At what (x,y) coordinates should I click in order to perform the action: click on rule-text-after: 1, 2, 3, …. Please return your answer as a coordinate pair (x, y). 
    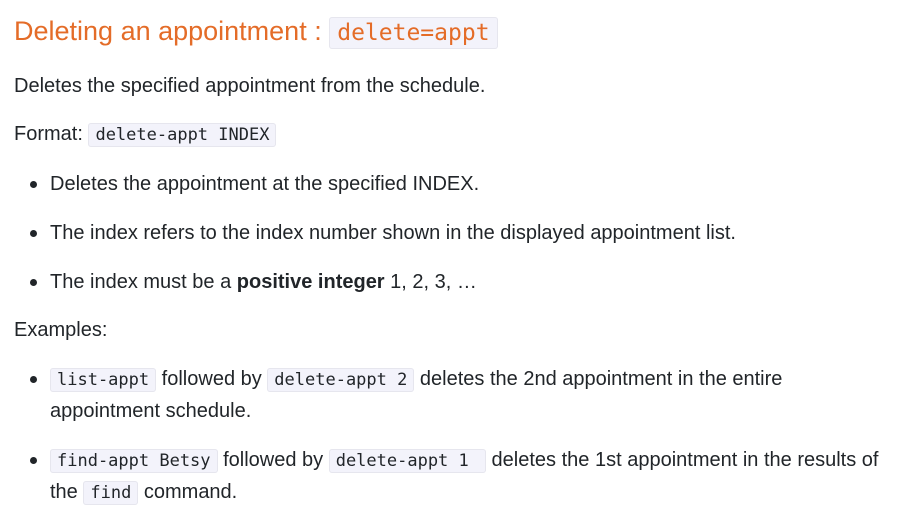
    Looking at the image, I should click on (430, 282).